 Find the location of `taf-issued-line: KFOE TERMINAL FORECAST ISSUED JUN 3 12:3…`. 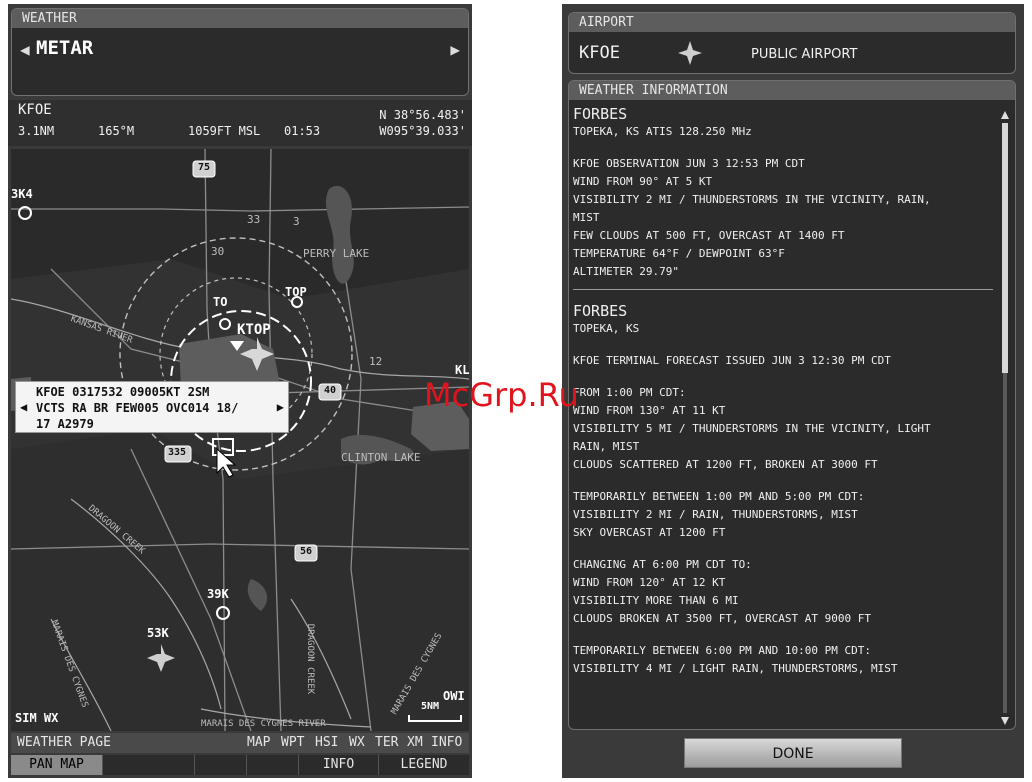

taf-issued-line: KFOE TERMINAL FORECAST ISSUED JUN 3 12:3… is located at coordinates (732, 360).